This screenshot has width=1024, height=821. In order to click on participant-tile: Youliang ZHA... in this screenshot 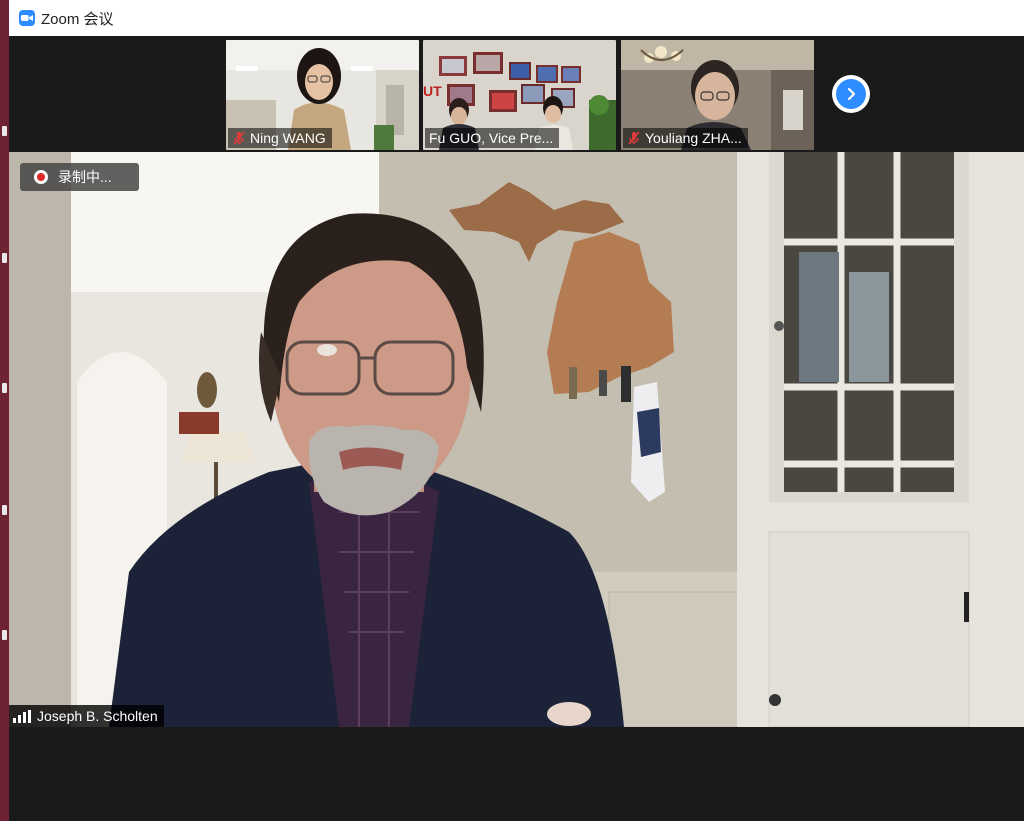, I will do `click(717, 95)`.